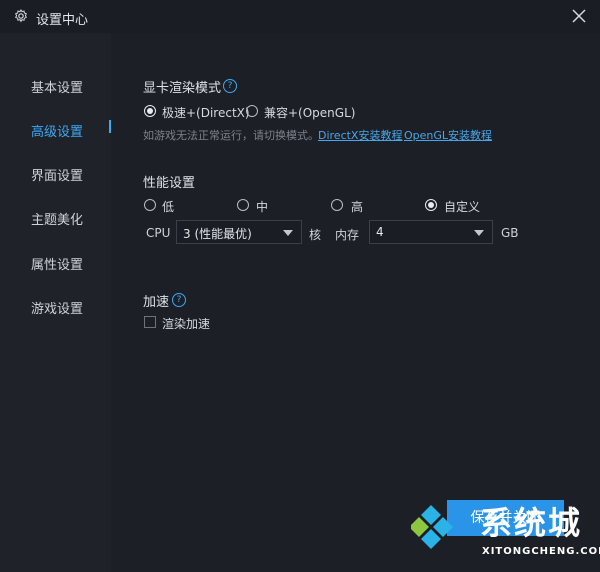 The image size is (600, 572). I want to click on cpu-select-value: 3 (性能最优), so click(217, 234).